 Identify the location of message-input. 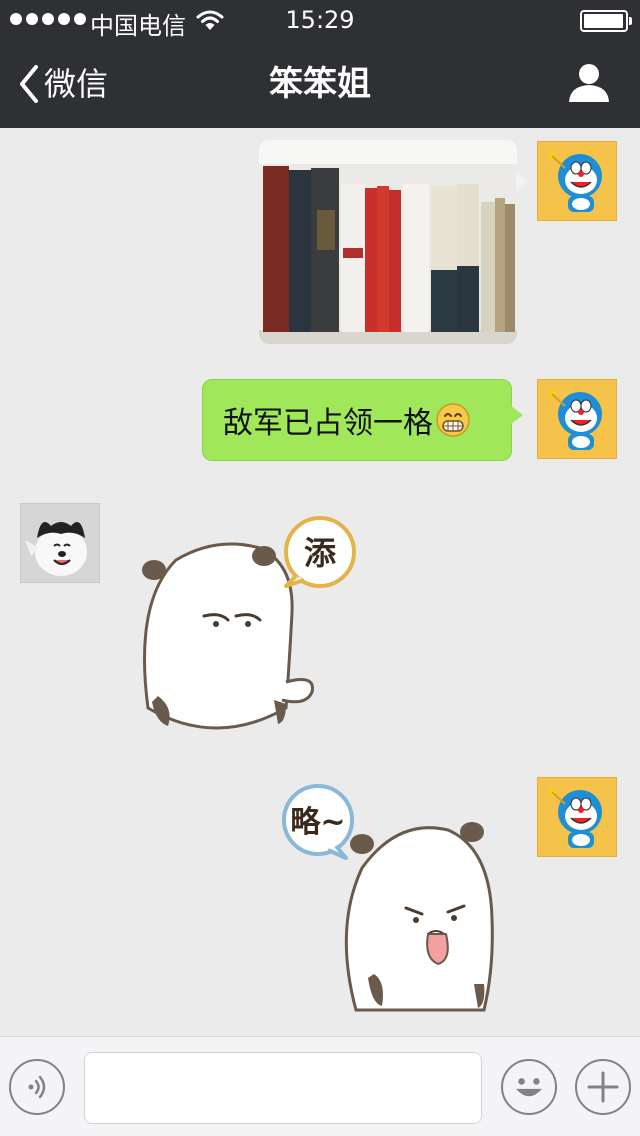
(283, 1088).